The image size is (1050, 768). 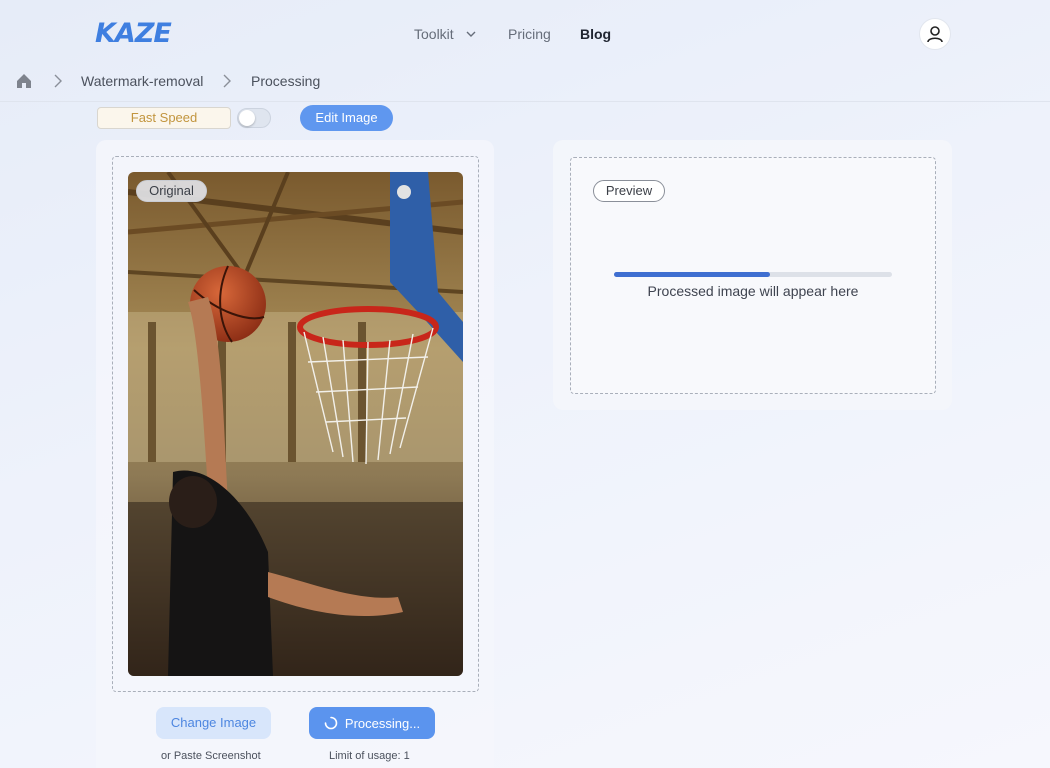 What do you see at coordinates (346, 118) in the screenshot?
I see `edit-image-button: Edit Image` at bounding box center [346, 118].